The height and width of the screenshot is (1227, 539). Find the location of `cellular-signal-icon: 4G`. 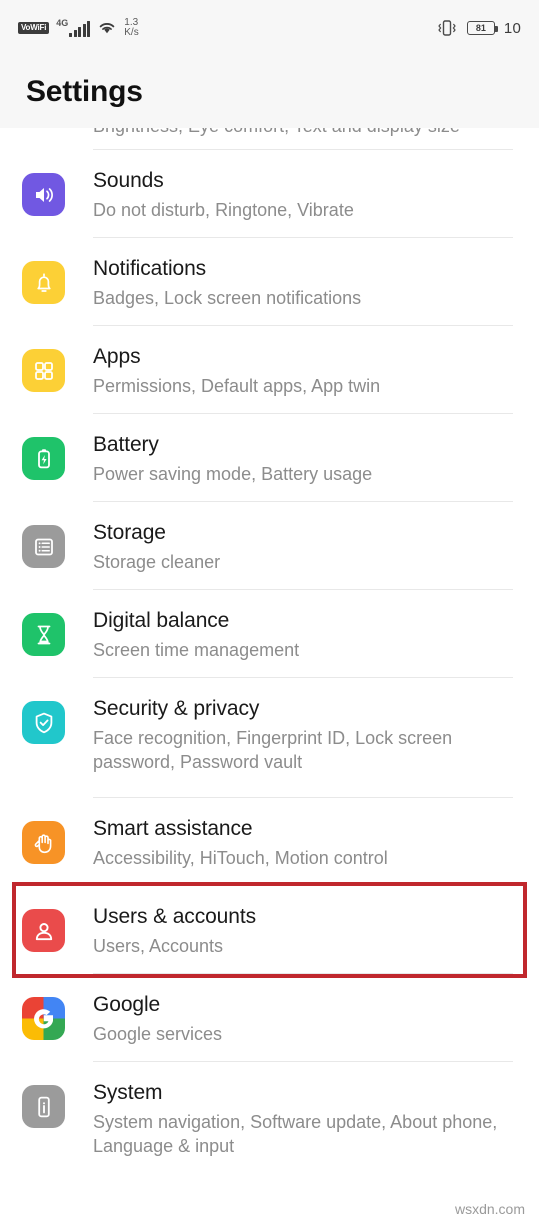

cellular-signal-icon: 4G is located at coordinates (73, 27).